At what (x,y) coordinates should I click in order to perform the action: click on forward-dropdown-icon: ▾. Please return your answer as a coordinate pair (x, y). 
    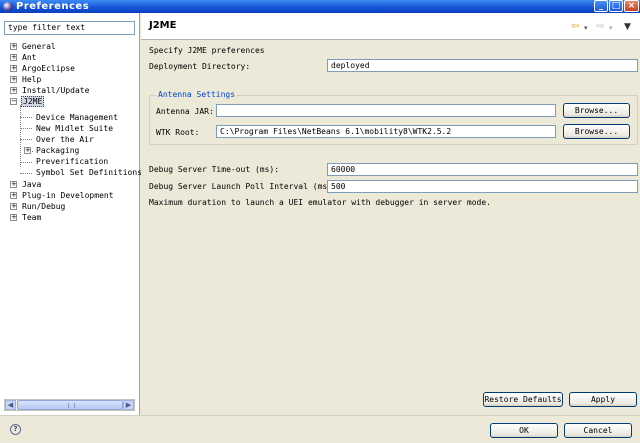
    Looking at the image, I should click on (611, 28).